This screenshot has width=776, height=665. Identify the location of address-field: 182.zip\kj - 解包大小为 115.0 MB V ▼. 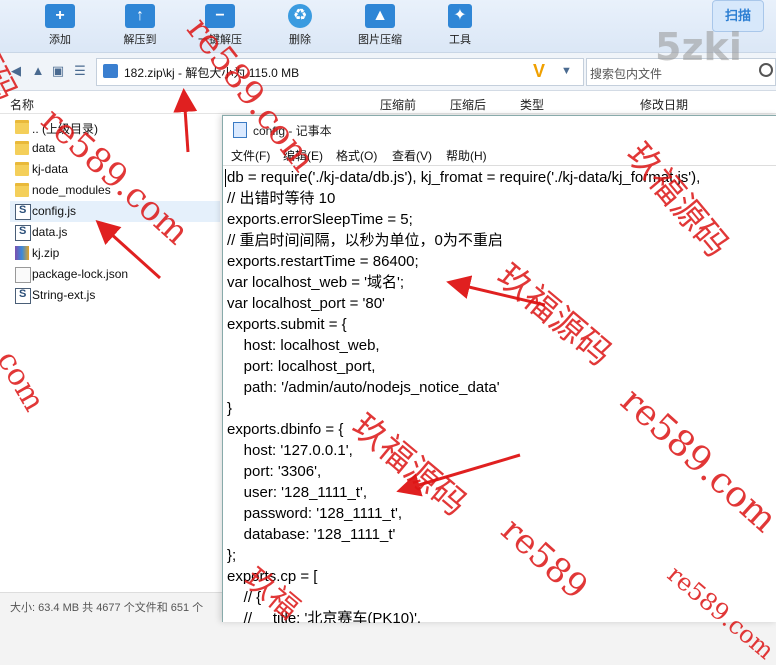
(340, 72).